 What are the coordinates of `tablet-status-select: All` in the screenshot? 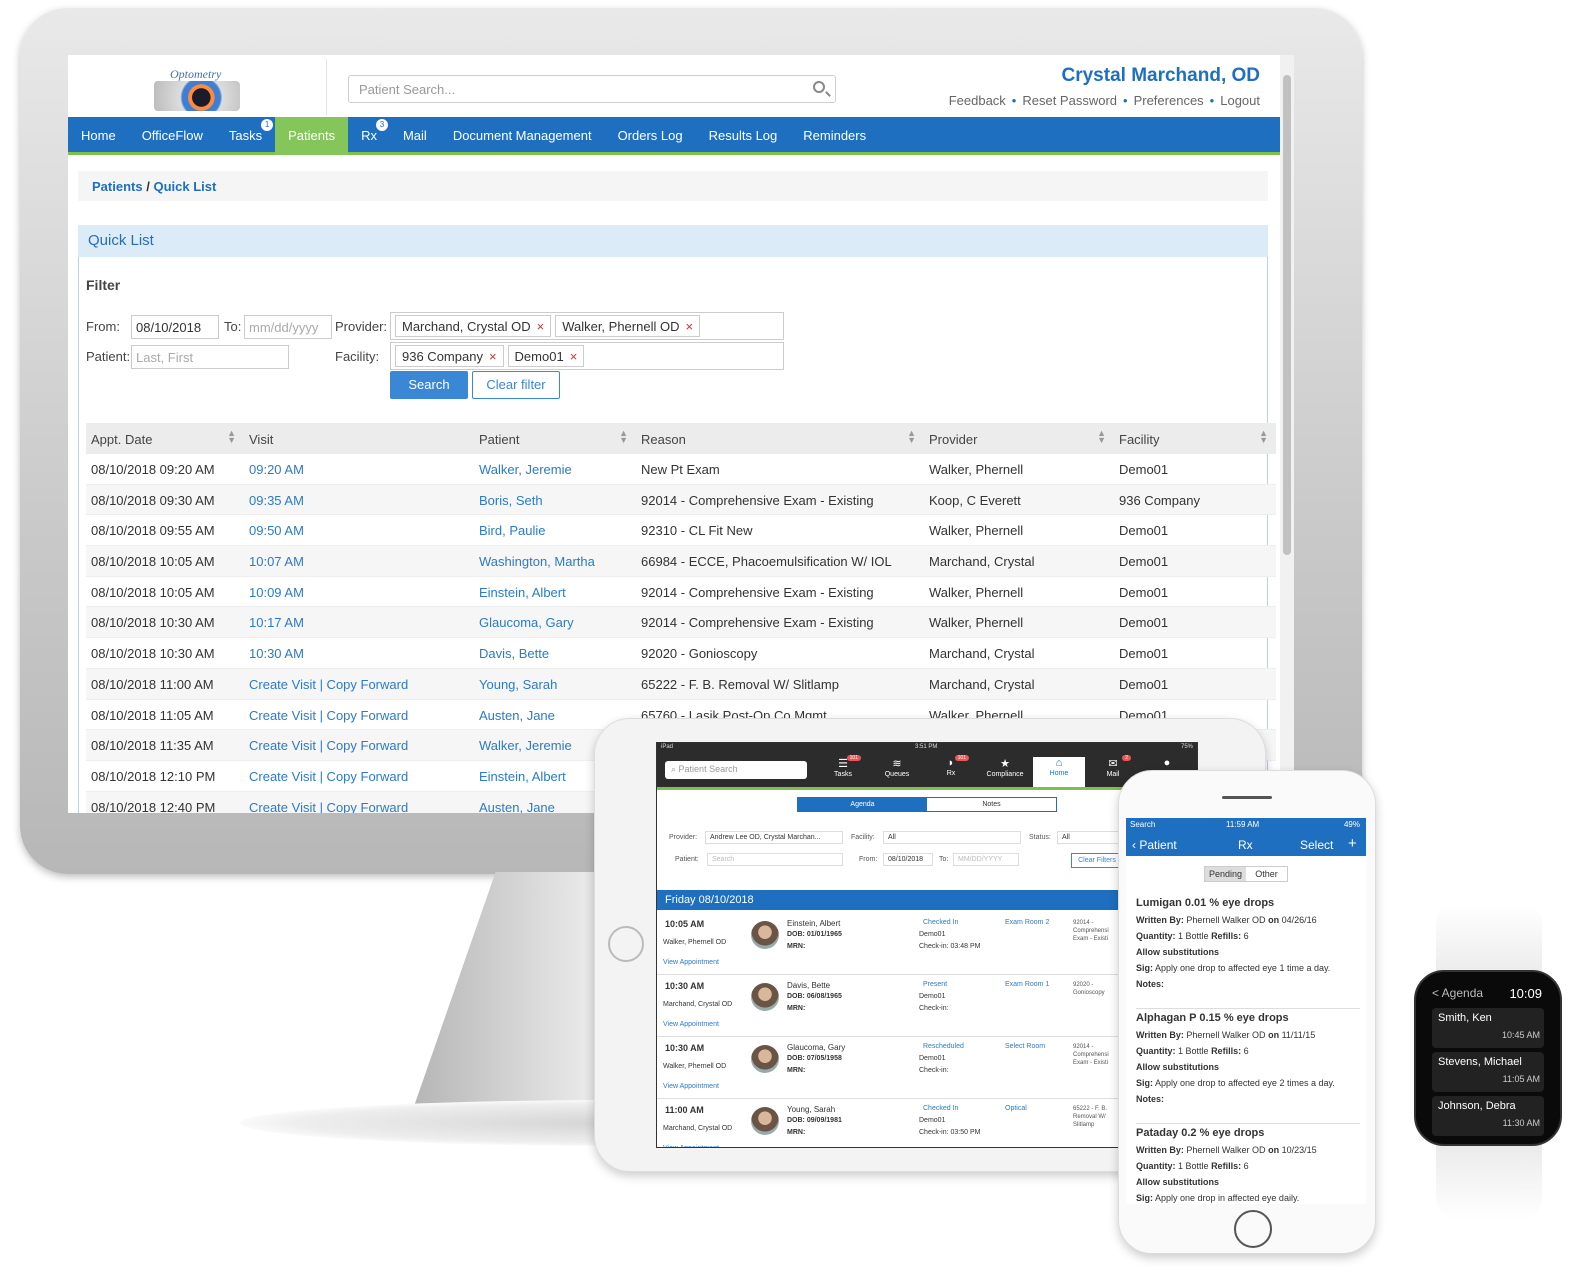 It's located at (1092, 837).